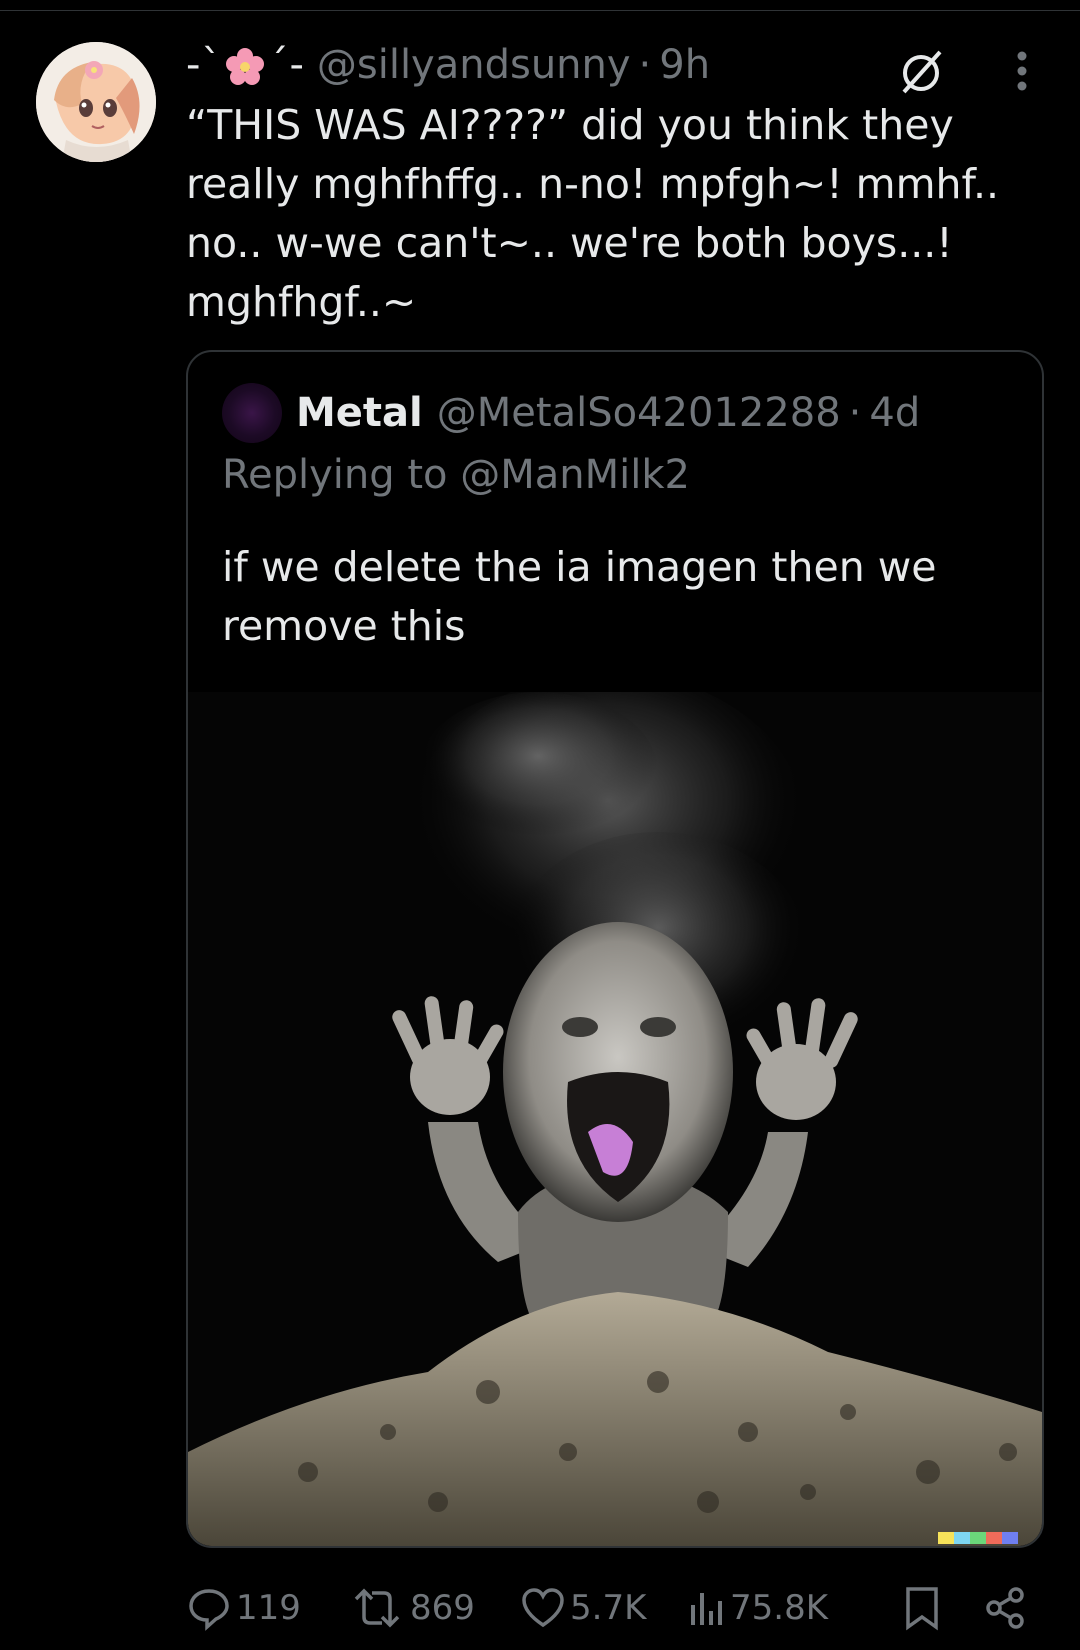 Image resolution: width=1080 pixels, height=1650 pixels. What do you see at coordinates (204, 65) in the screenshot?
I see `display-name-left: -`` at bounding box center [204, 65].